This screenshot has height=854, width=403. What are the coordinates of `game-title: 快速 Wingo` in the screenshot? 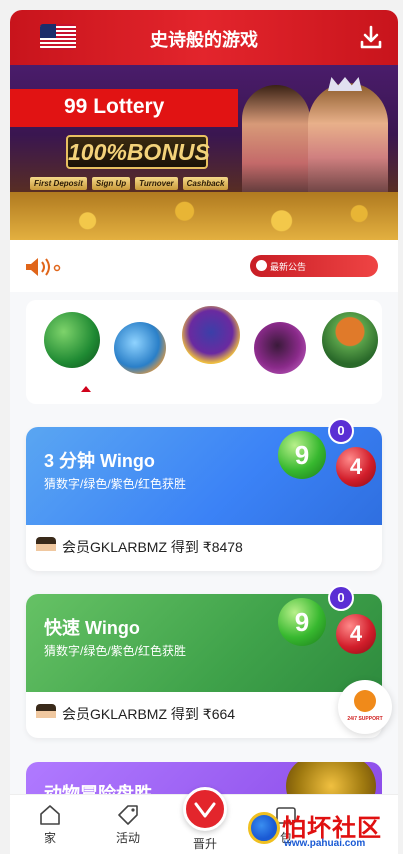 It's located at (92, 628).